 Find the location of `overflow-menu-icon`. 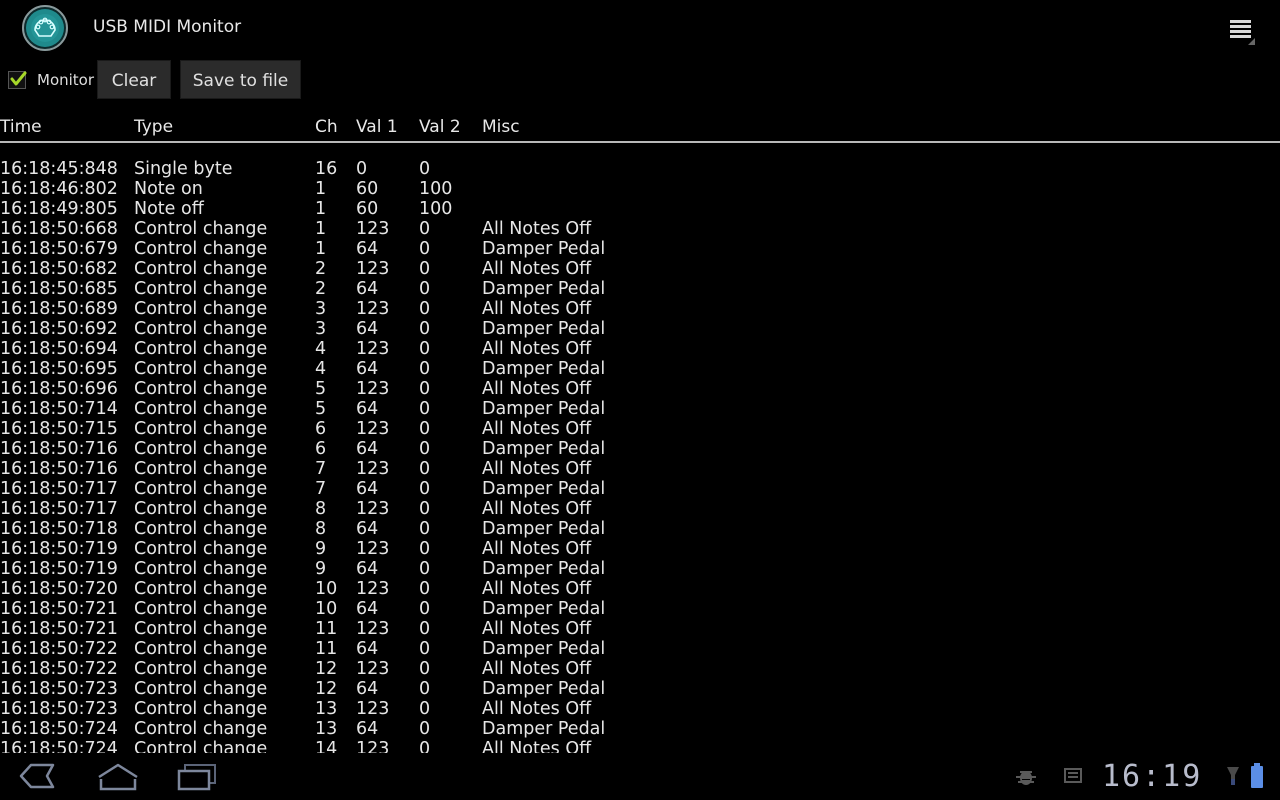

overflow-menu-icon is located at coordinates (1242, 32).